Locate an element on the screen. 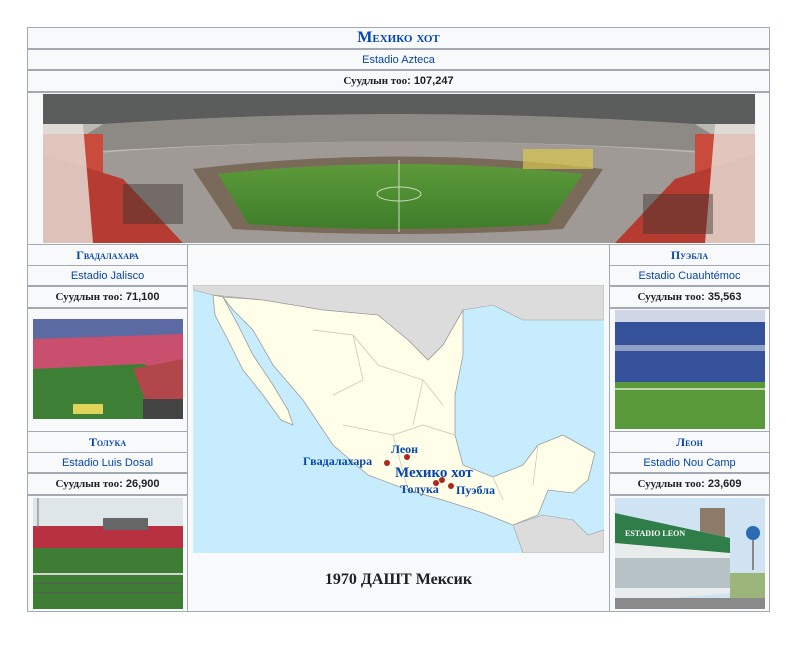  stadium-sign-text: ESTADIO LEON is located at coordinates (655, 533).